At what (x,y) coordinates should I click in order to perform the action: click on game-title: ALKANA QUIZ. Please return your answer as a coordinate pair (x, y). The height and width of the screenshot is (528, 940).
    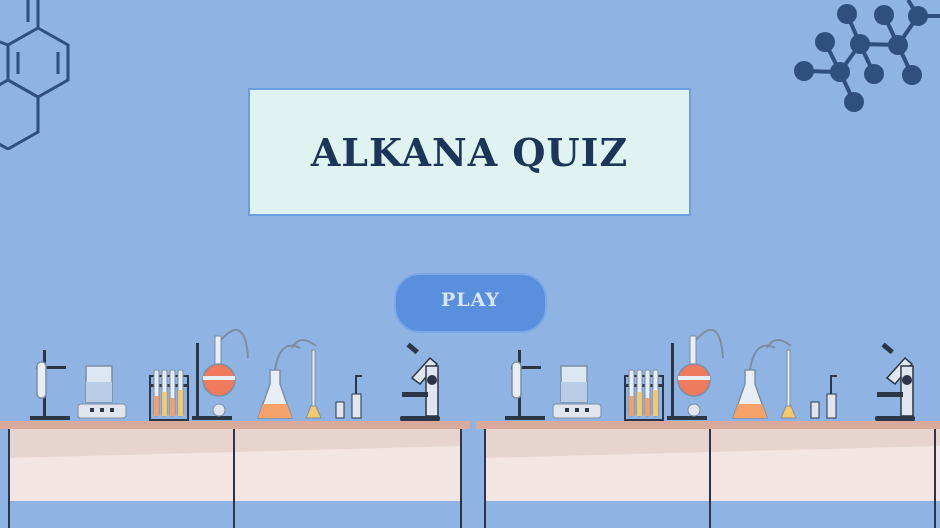
    Looking at the image, I should click on (469, 152).